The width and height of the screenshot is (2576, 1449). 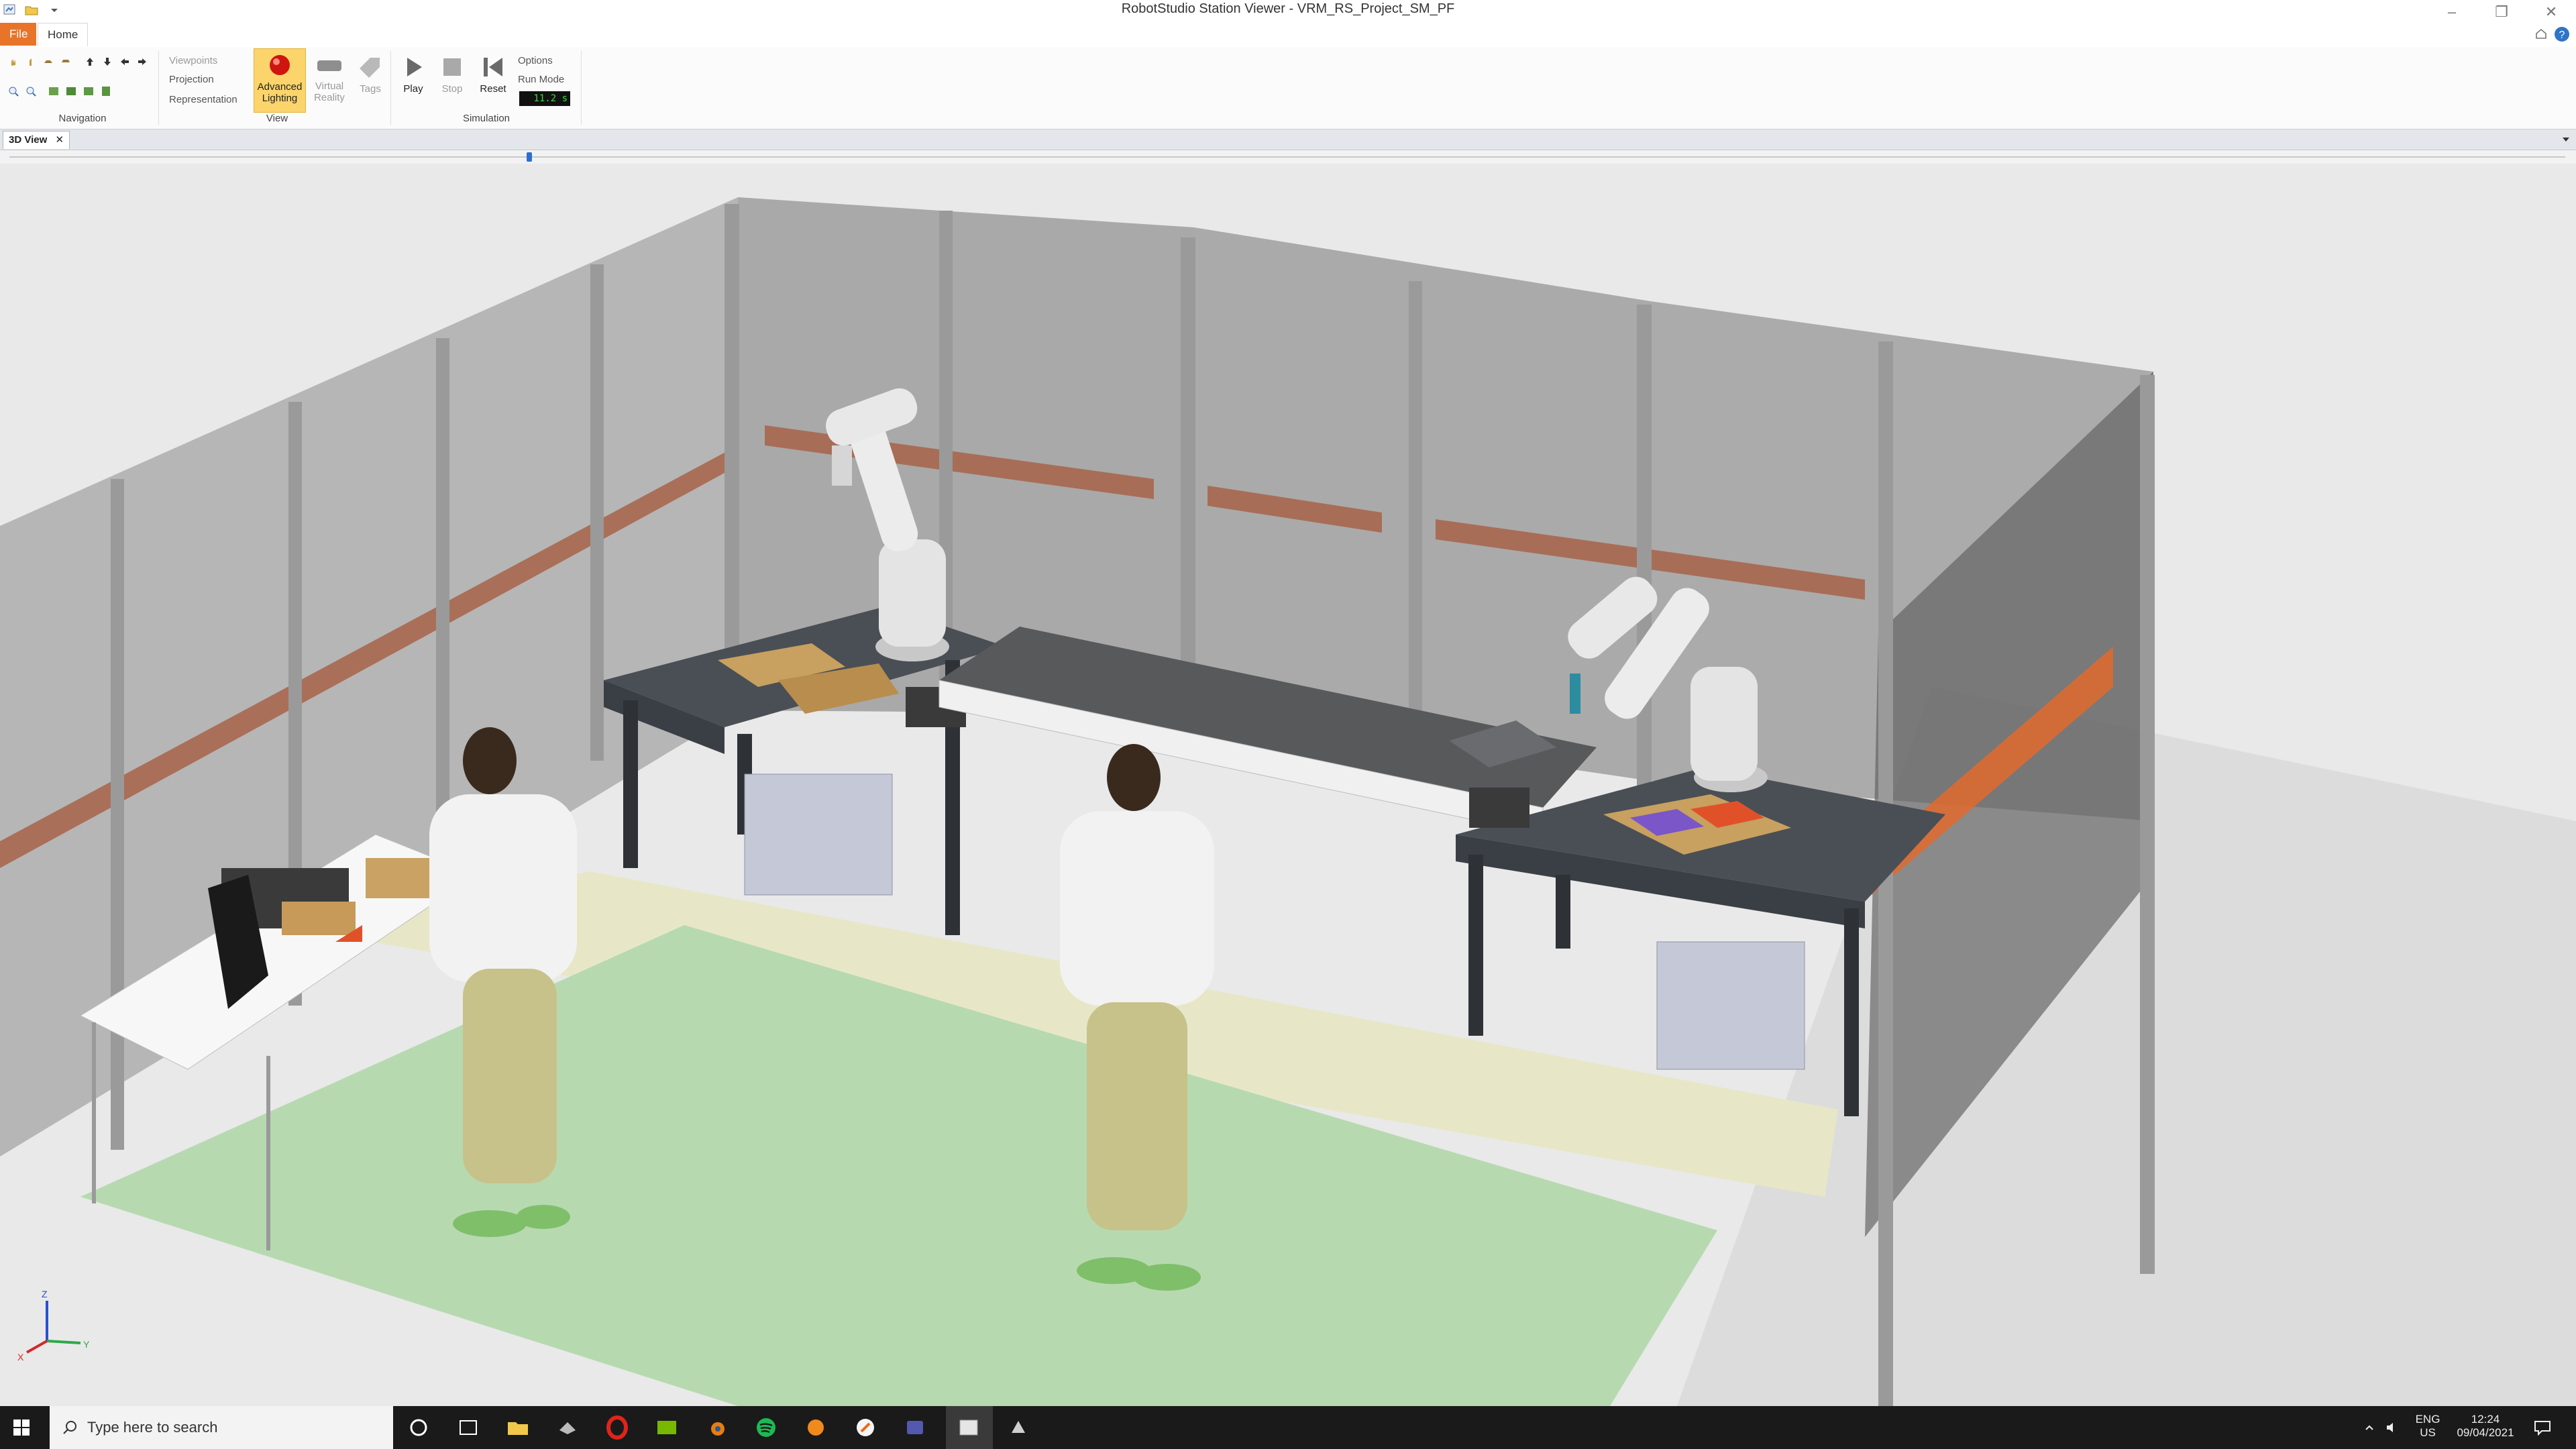 I want to click on timeline-thumb, so click(x=529, y=157).